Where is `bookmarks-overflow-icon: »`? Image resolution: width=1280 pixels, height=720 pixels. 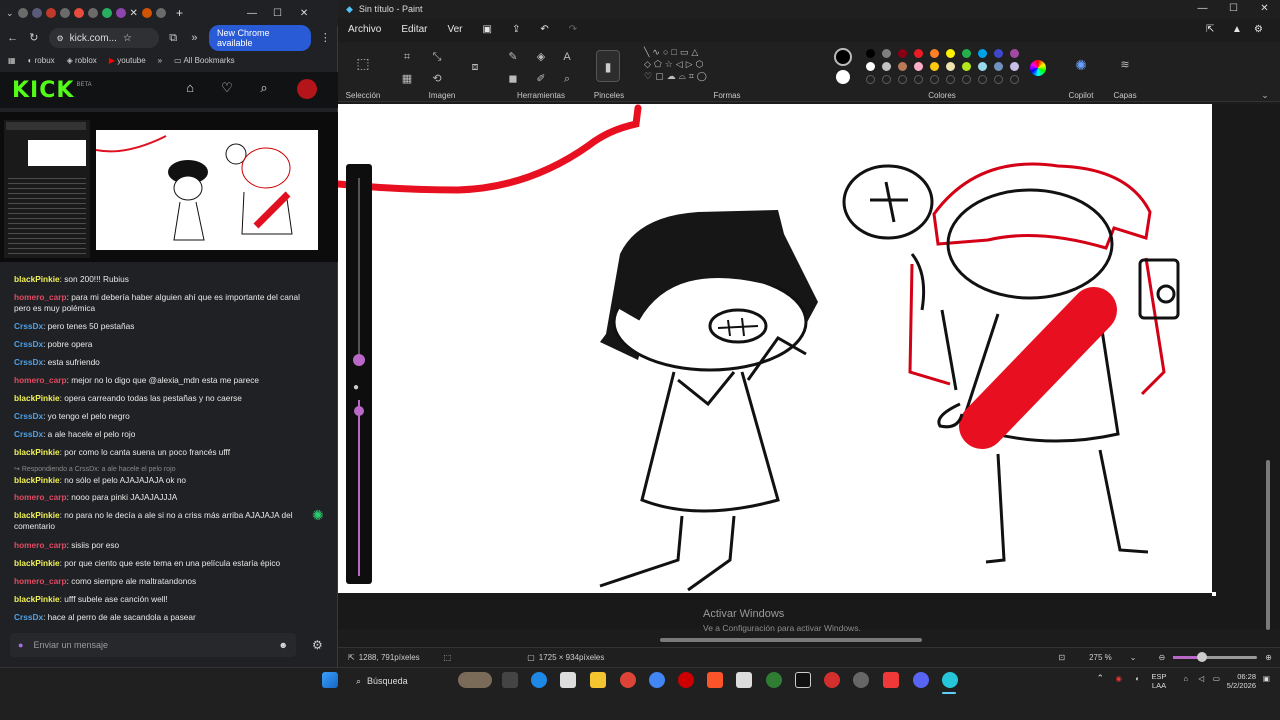 bookmarks-overflow-icon: » is located at coordinates (160, 60).